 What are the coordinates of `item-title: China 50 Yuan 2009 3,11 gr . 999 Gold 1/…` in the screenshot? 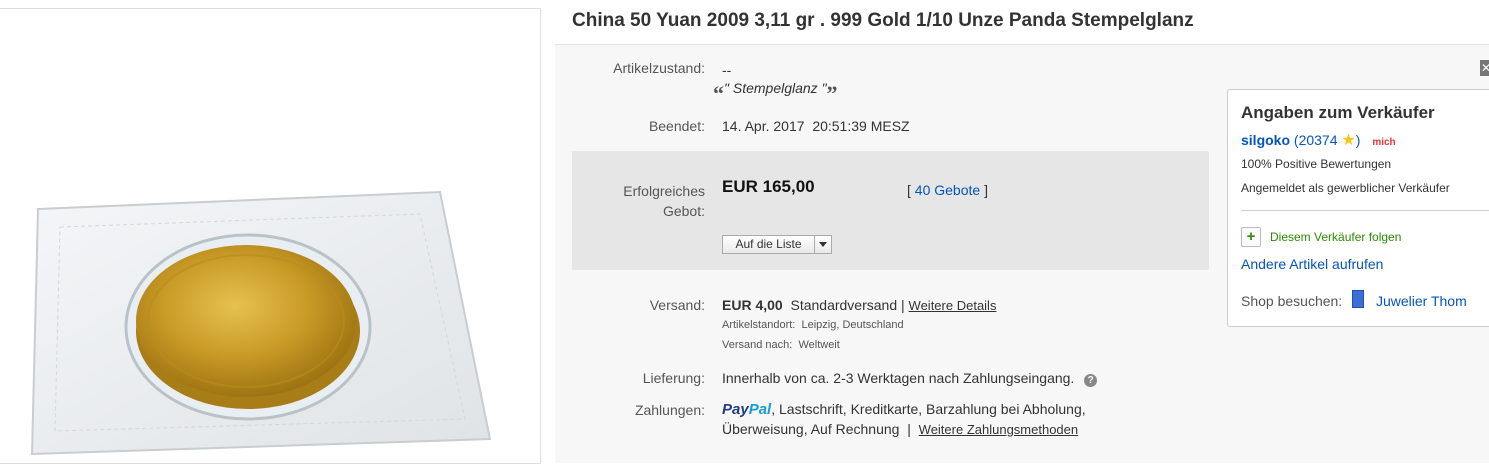 It's located at (883, 20).